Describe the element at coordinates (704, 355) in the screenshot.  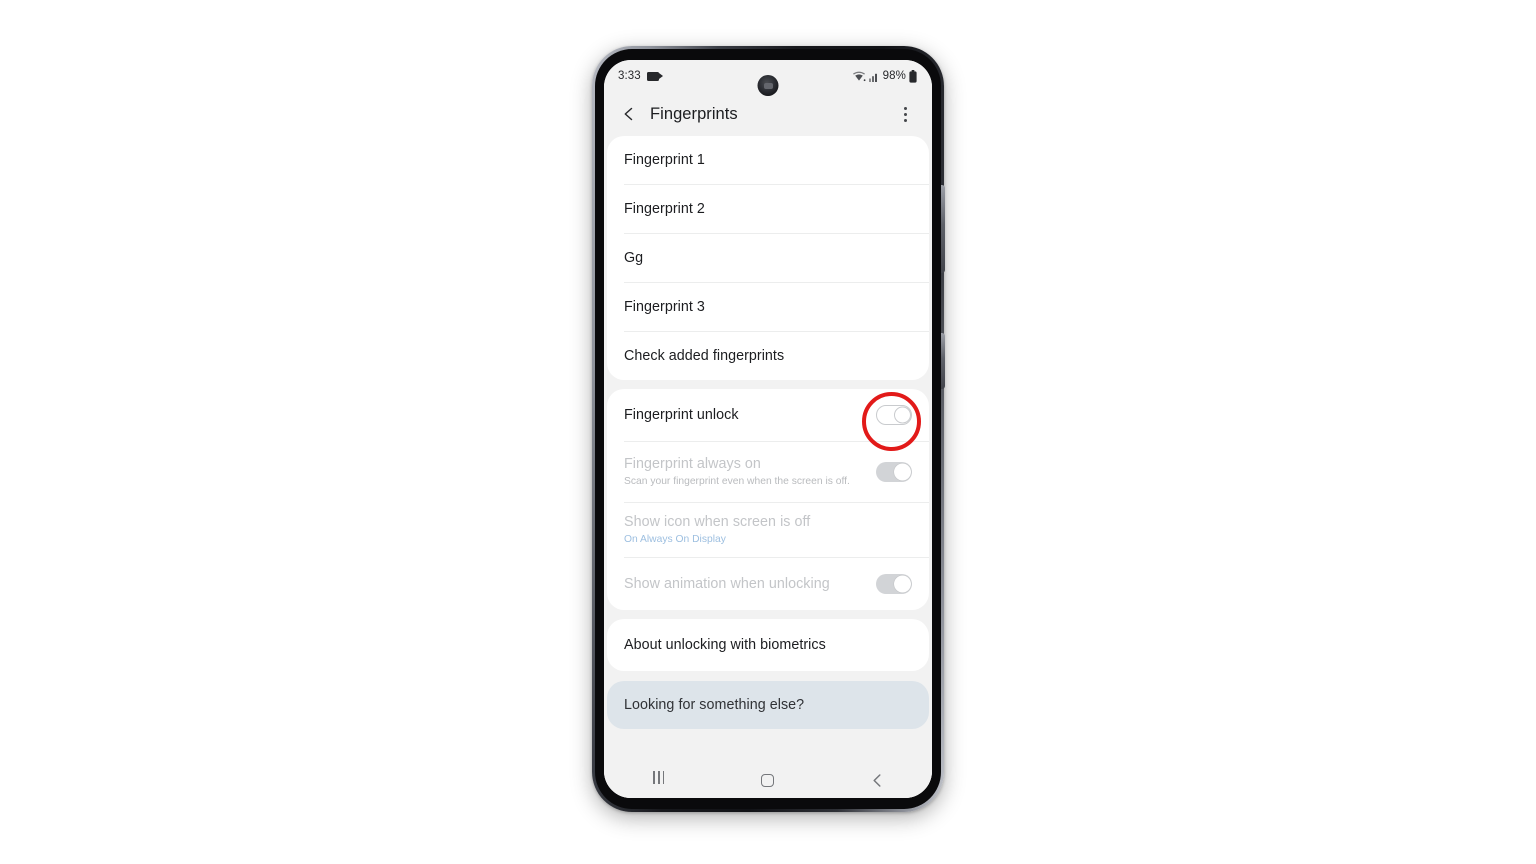
I see `list-item-label: Check added fingerprints` at that location.